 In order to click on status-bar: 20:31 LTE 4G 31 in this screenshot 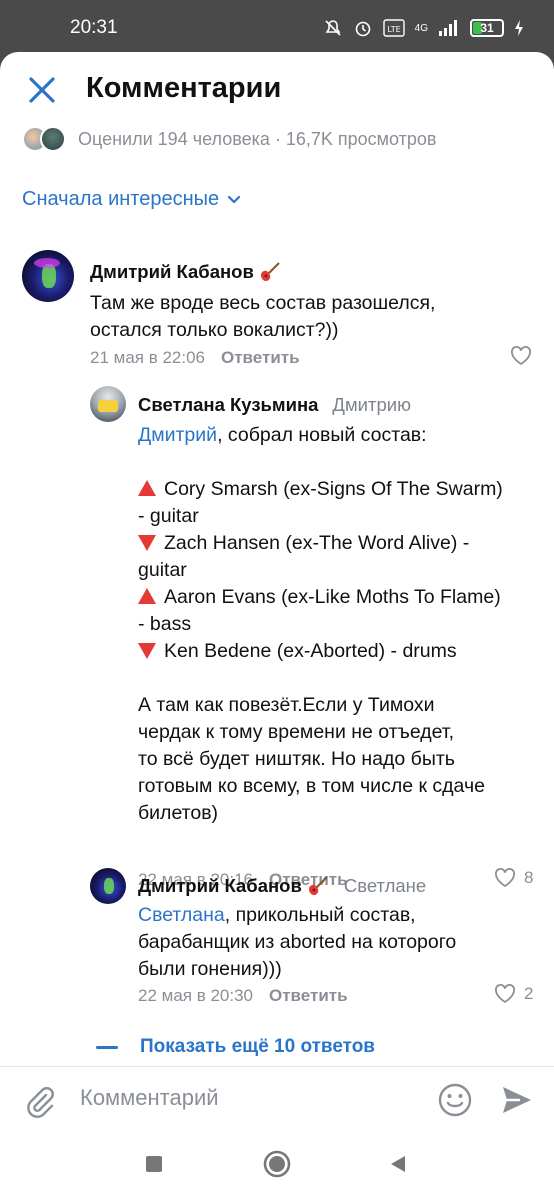, I will do `click(277, 28)`.